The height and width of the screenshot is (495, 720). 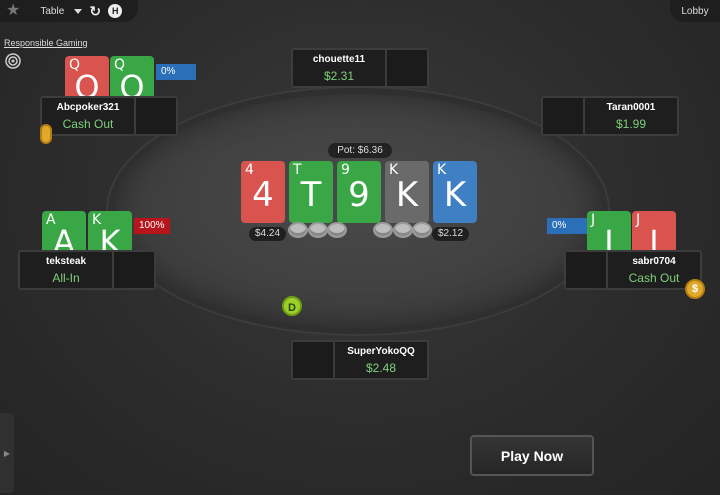 I want to click on seat-top-left: Abcpoker321 Cash Out, so click(x=109, y=116).